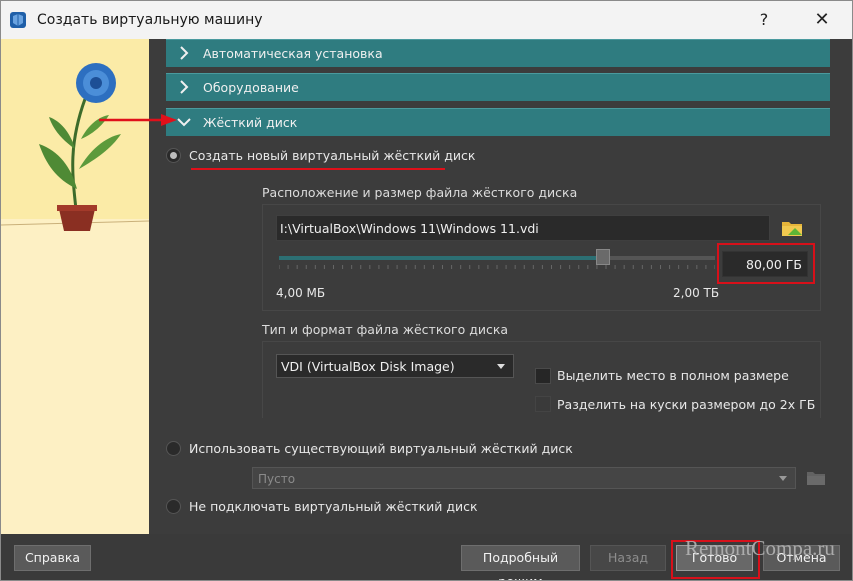 This screenshot has width=853, height=581. I want to click on radio-no-disk-label: Не подключать виртуальный жёсткий диск, so click(333, 506).